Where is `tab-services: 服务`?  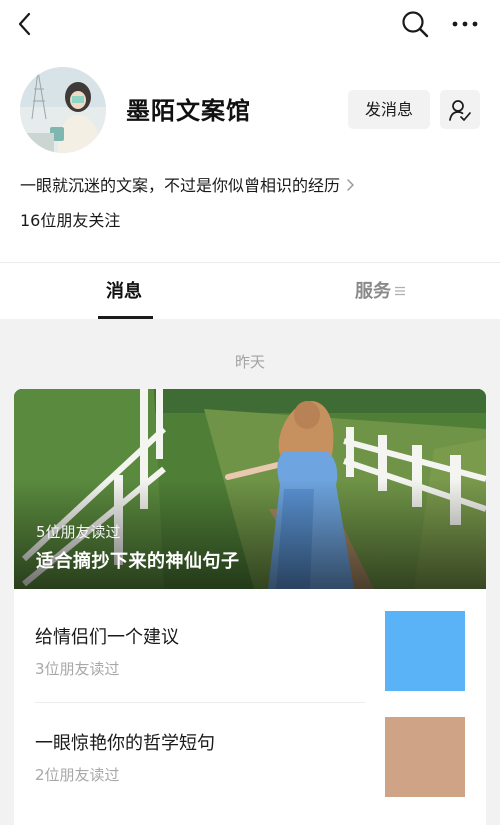 tab-services: 服务 is located at coordinates (380, 293).